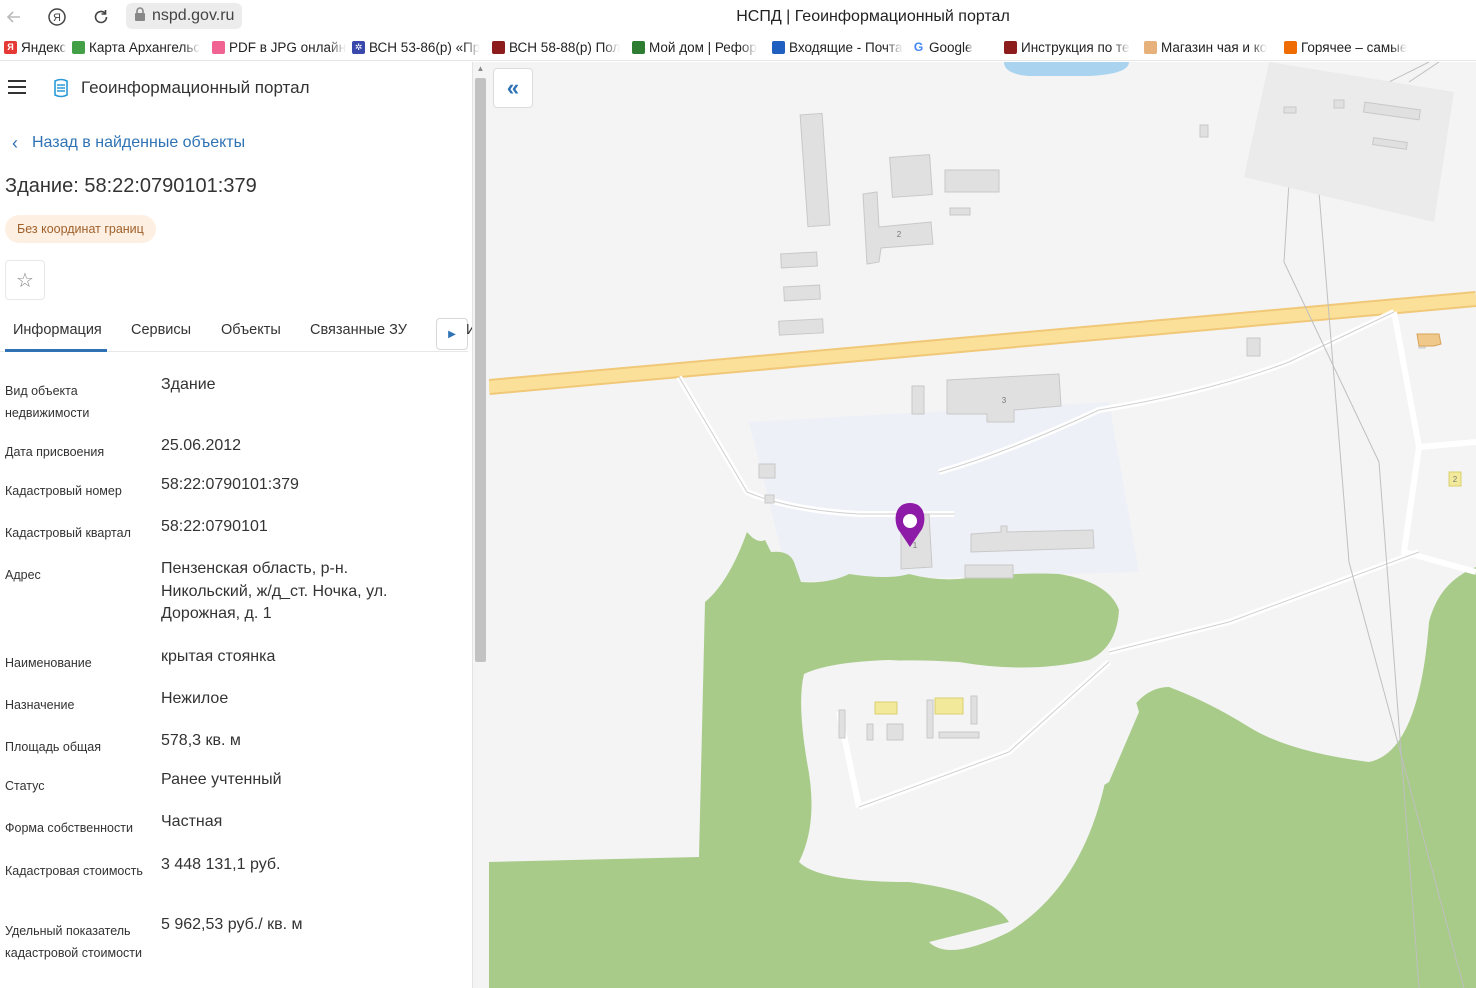 The image size is (1476, 988). Describe the element at coordinates (480, 68) in the screenshot. I see `scroll-up-arrow-icon: ▲` at that location.